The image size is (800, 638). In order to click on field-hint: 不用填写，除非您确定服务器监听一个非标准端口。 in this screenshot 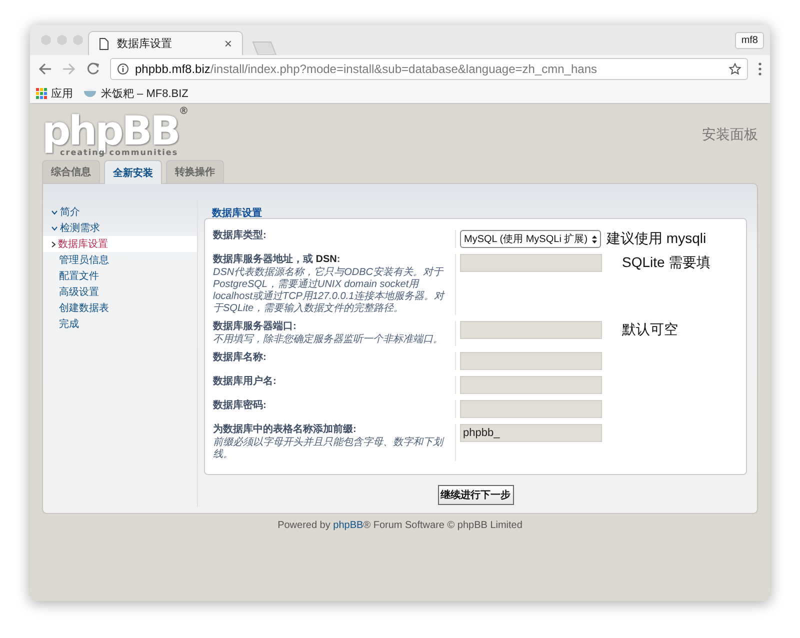, I will do `click(328, 340)`.